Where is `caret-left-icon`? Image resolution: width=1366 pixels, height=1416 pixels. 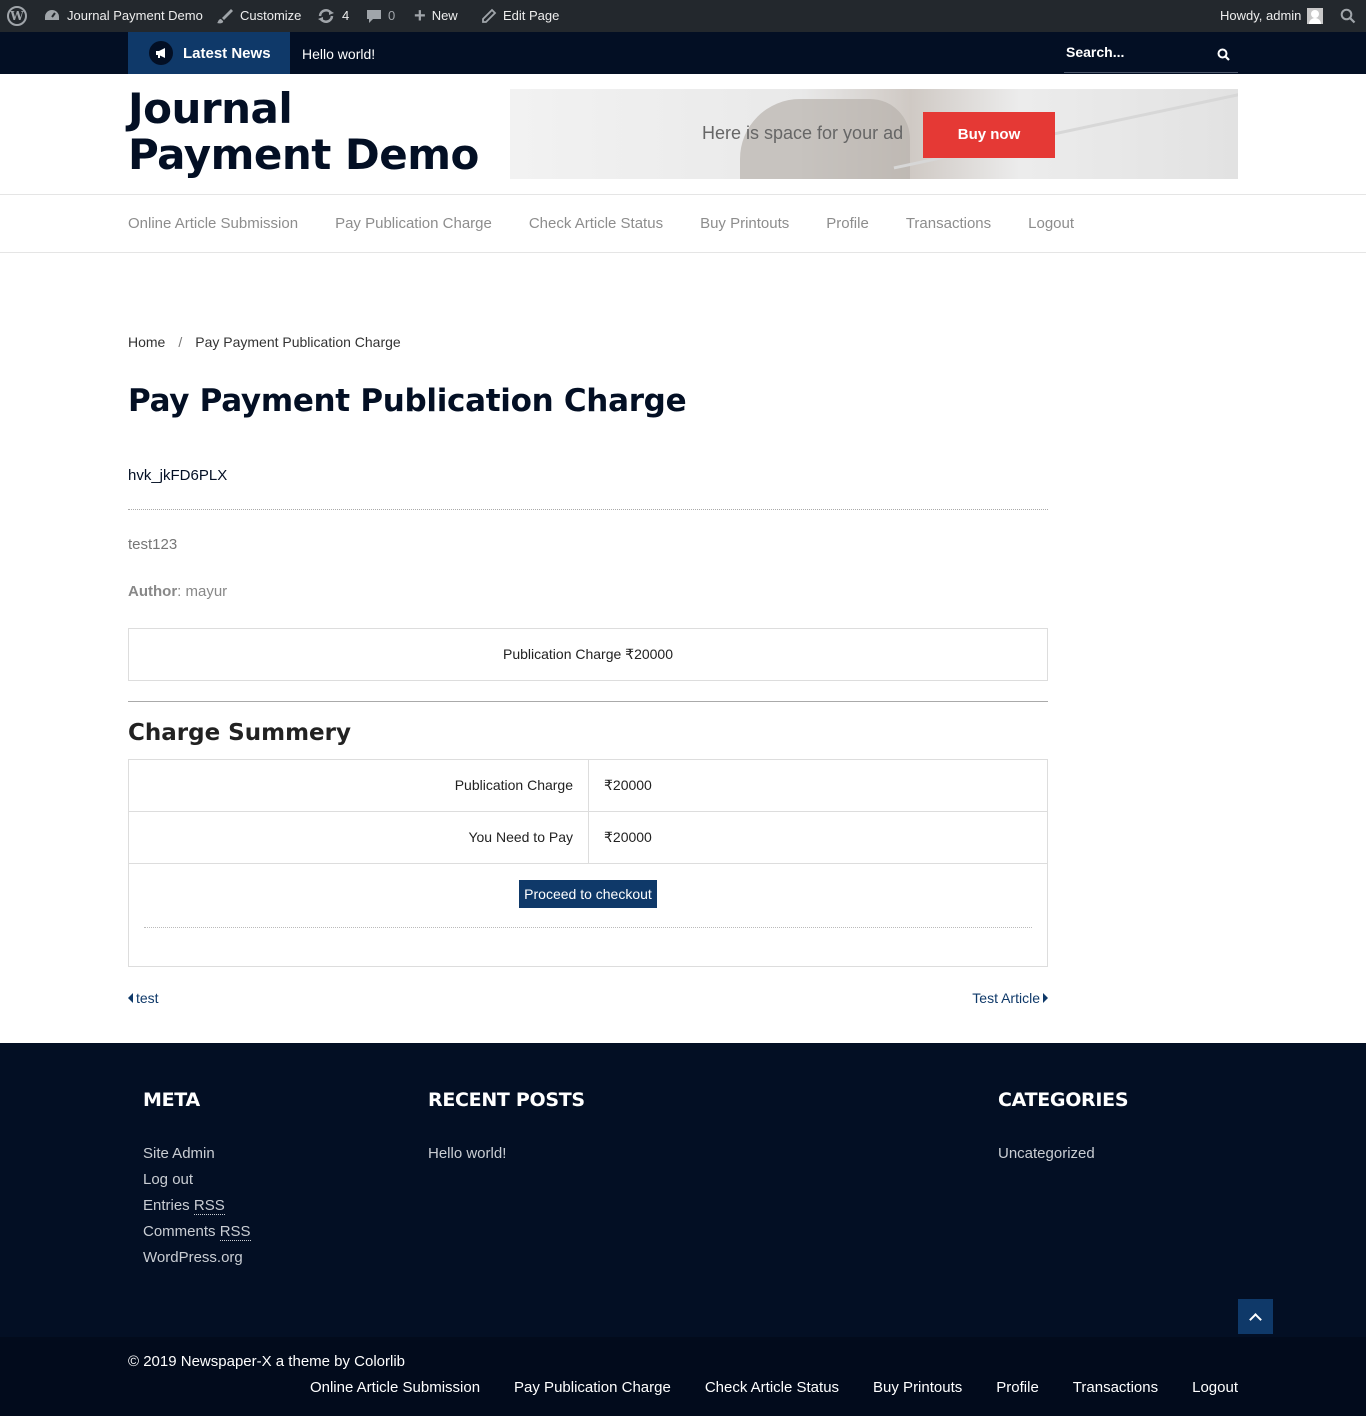
caret-left-icon is located at coordinates (130, 998).